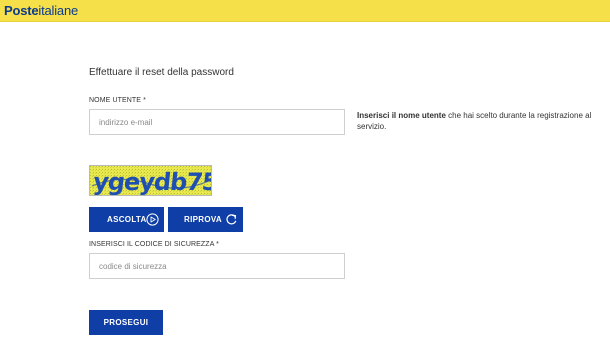  Describe the element at coordinates (231, 219) in the screenshot. I see `refresh-icon` at that location.